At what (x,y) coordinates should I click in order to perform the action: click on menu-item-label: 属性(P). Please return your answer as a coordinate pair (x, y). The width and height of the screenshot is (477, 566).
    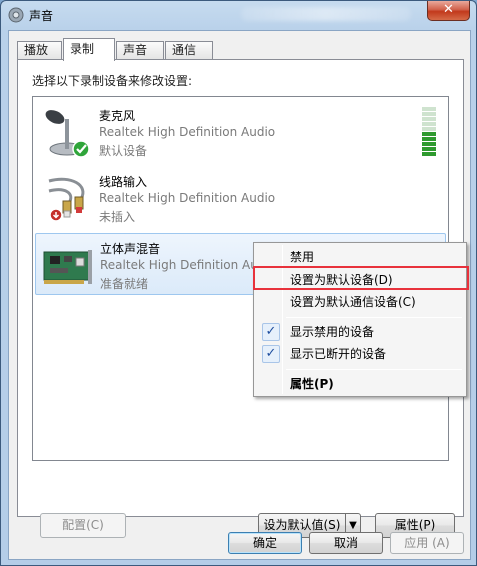
    Looking at the image, I should click on (312, 384).